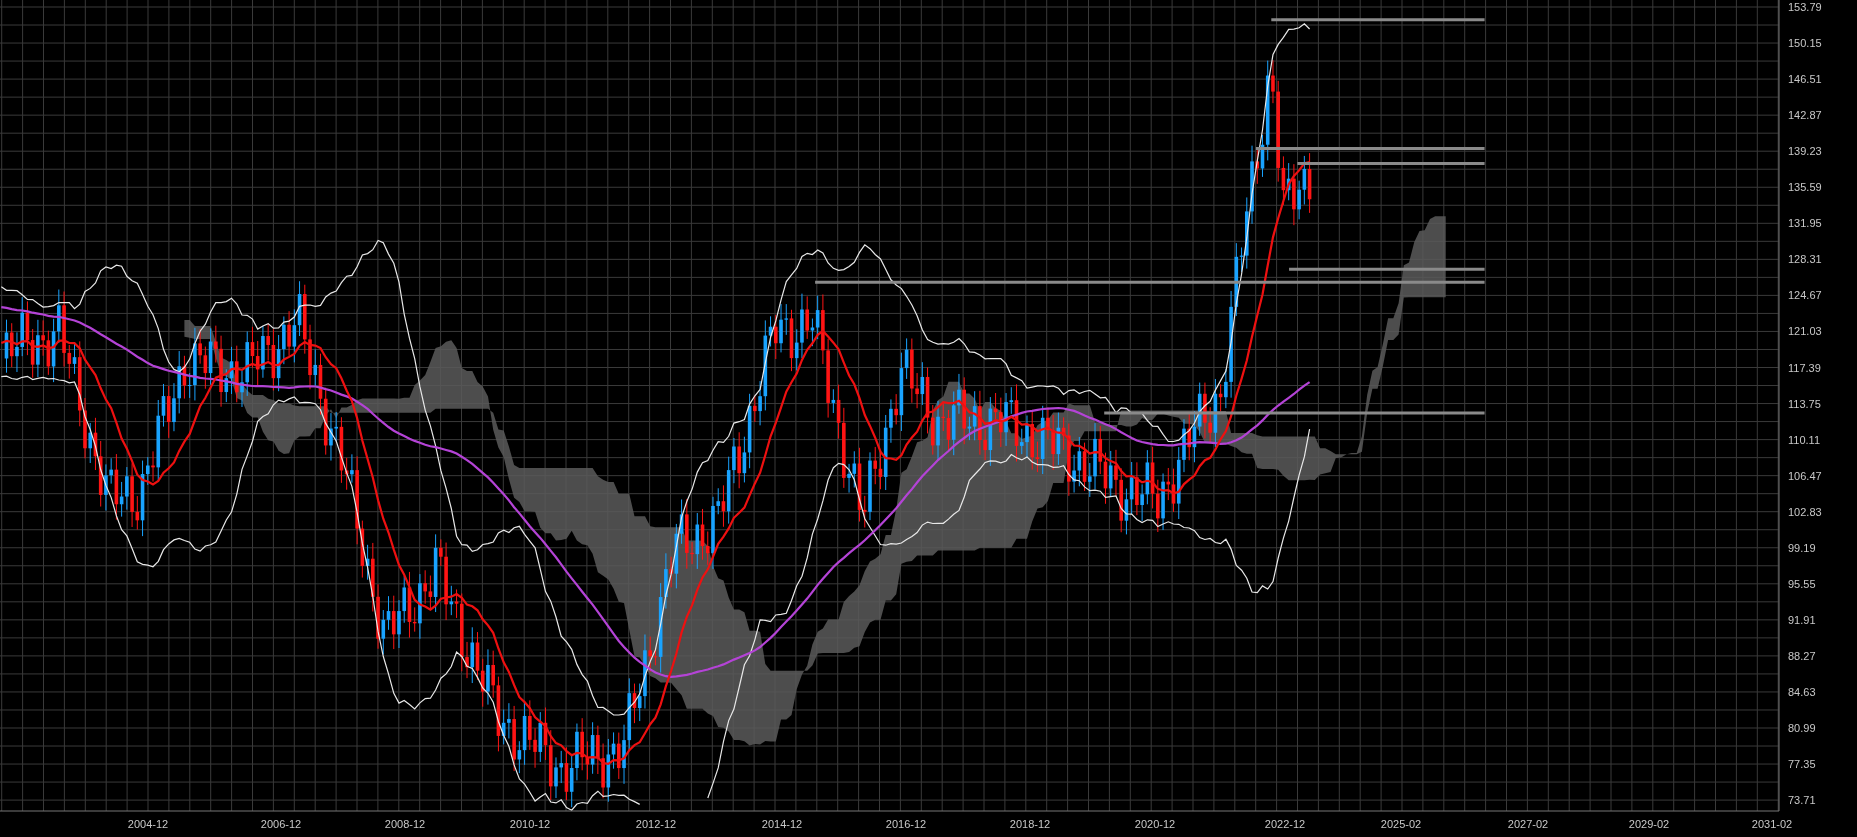 The height and width of the screenshot is (837, 1857). Describe the element at coordinates (906, 824) in the screenshot. I see `date-axis-label: 2016-12` at that location.